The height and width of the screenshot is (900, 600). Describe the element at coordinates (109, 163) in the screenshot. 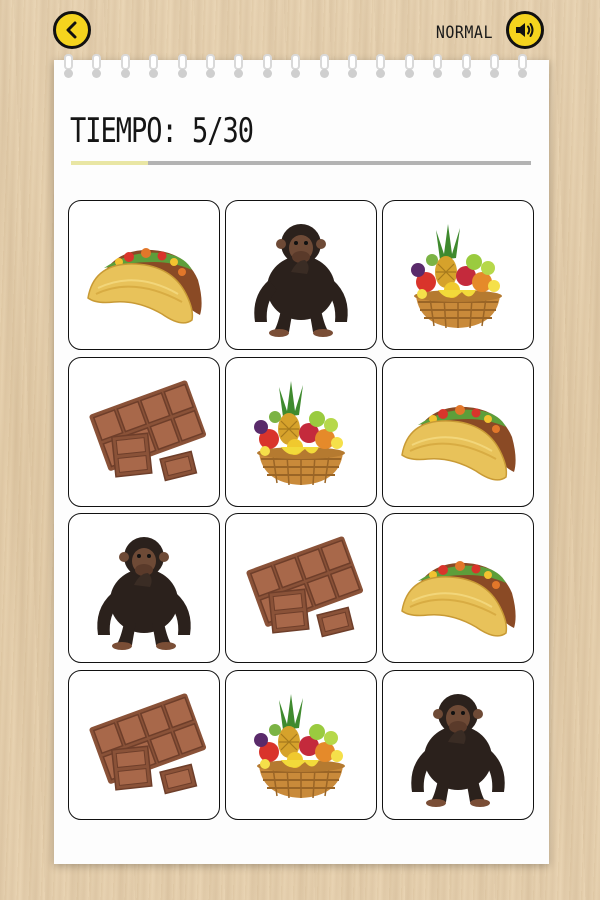

I see `timer-progress-fill` at that location.